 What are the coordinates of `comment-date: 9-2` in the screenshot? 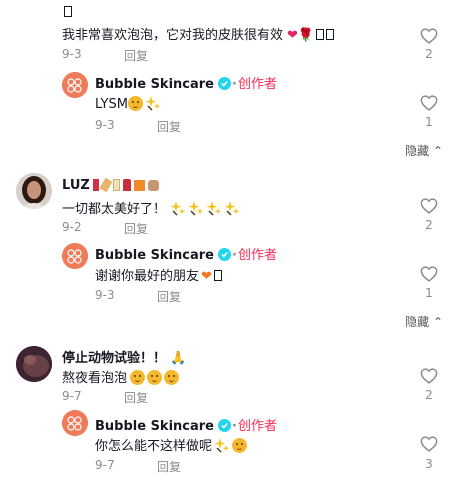 It's located at (72, 227).